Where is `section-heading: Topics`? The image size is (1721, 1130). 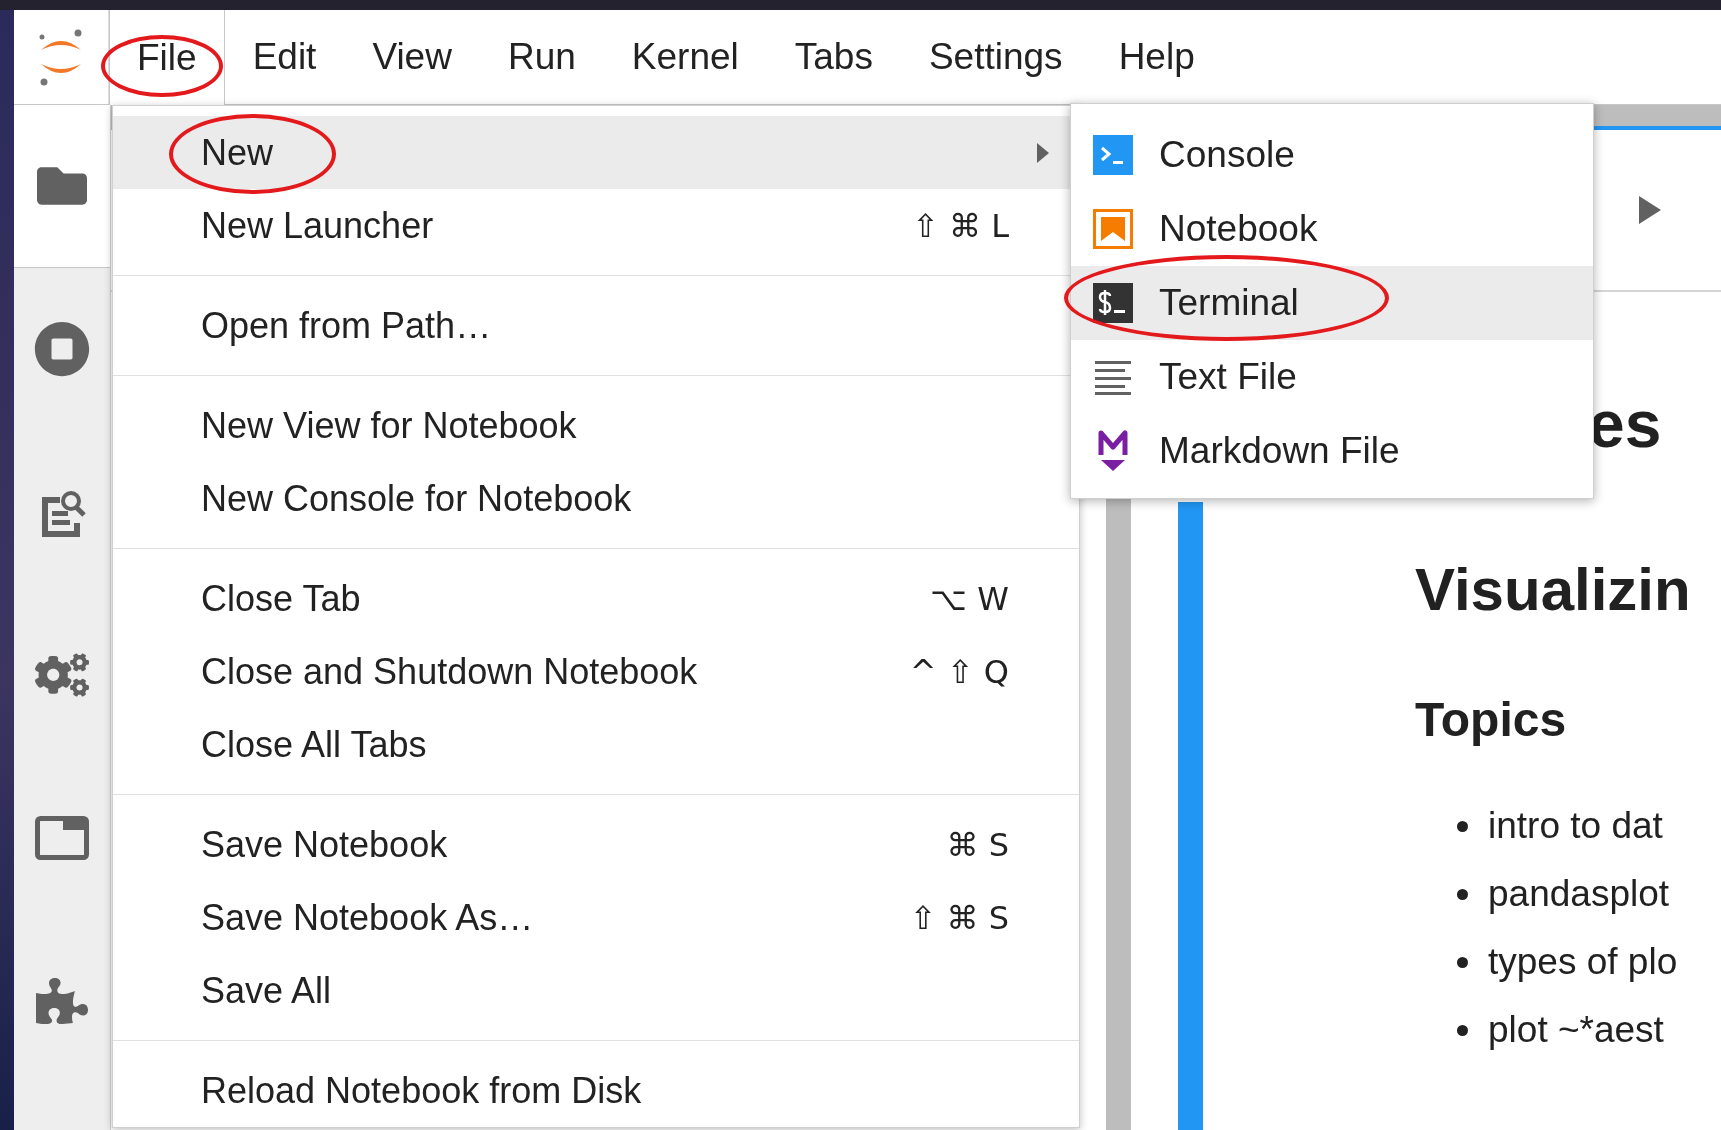 section-heading: Topics is located at coordinates (1491, 720).